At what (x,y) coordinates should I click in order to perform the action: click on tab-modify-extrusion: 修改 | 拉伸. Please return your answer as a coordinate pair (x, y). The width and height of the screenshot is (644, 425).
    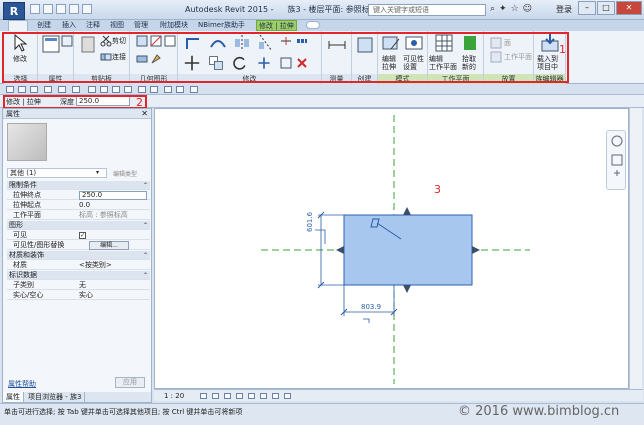
    Looking at the image, I should click on (276, 25).